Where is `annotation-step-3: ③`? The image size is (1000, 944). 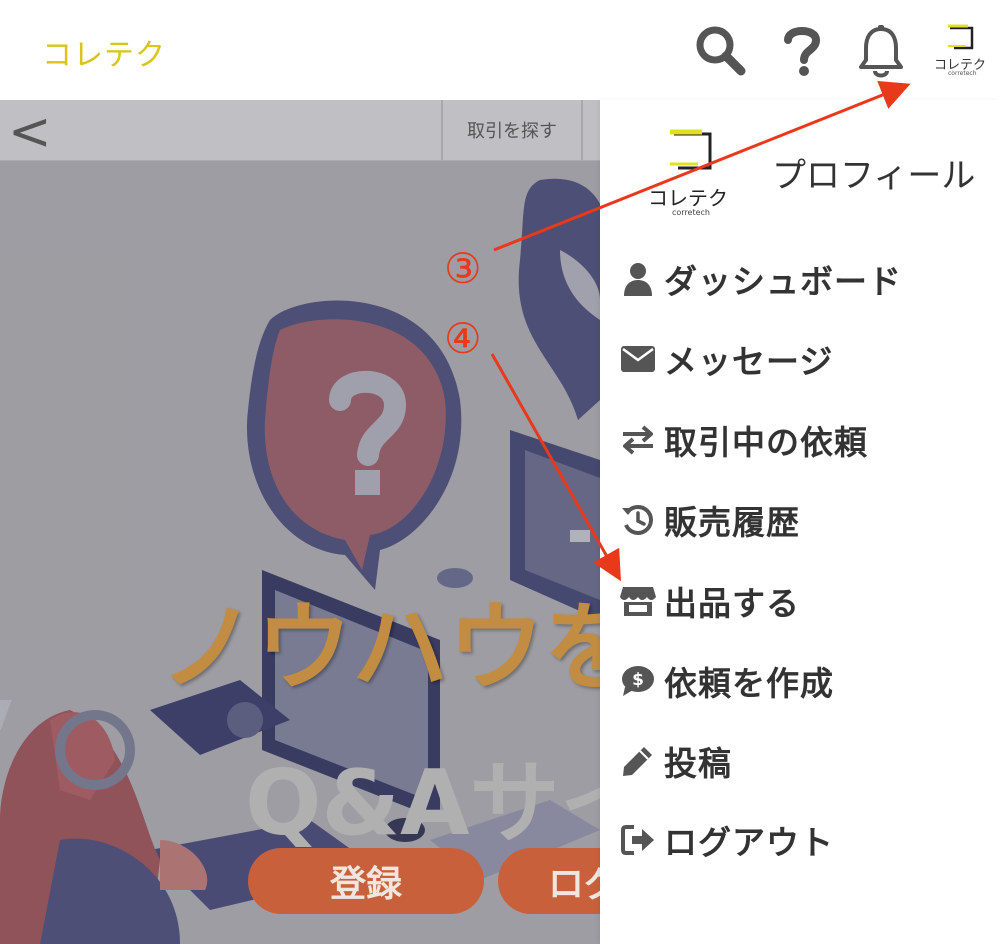 annotation-step-3: ③ is located at coordinates (463, 268).